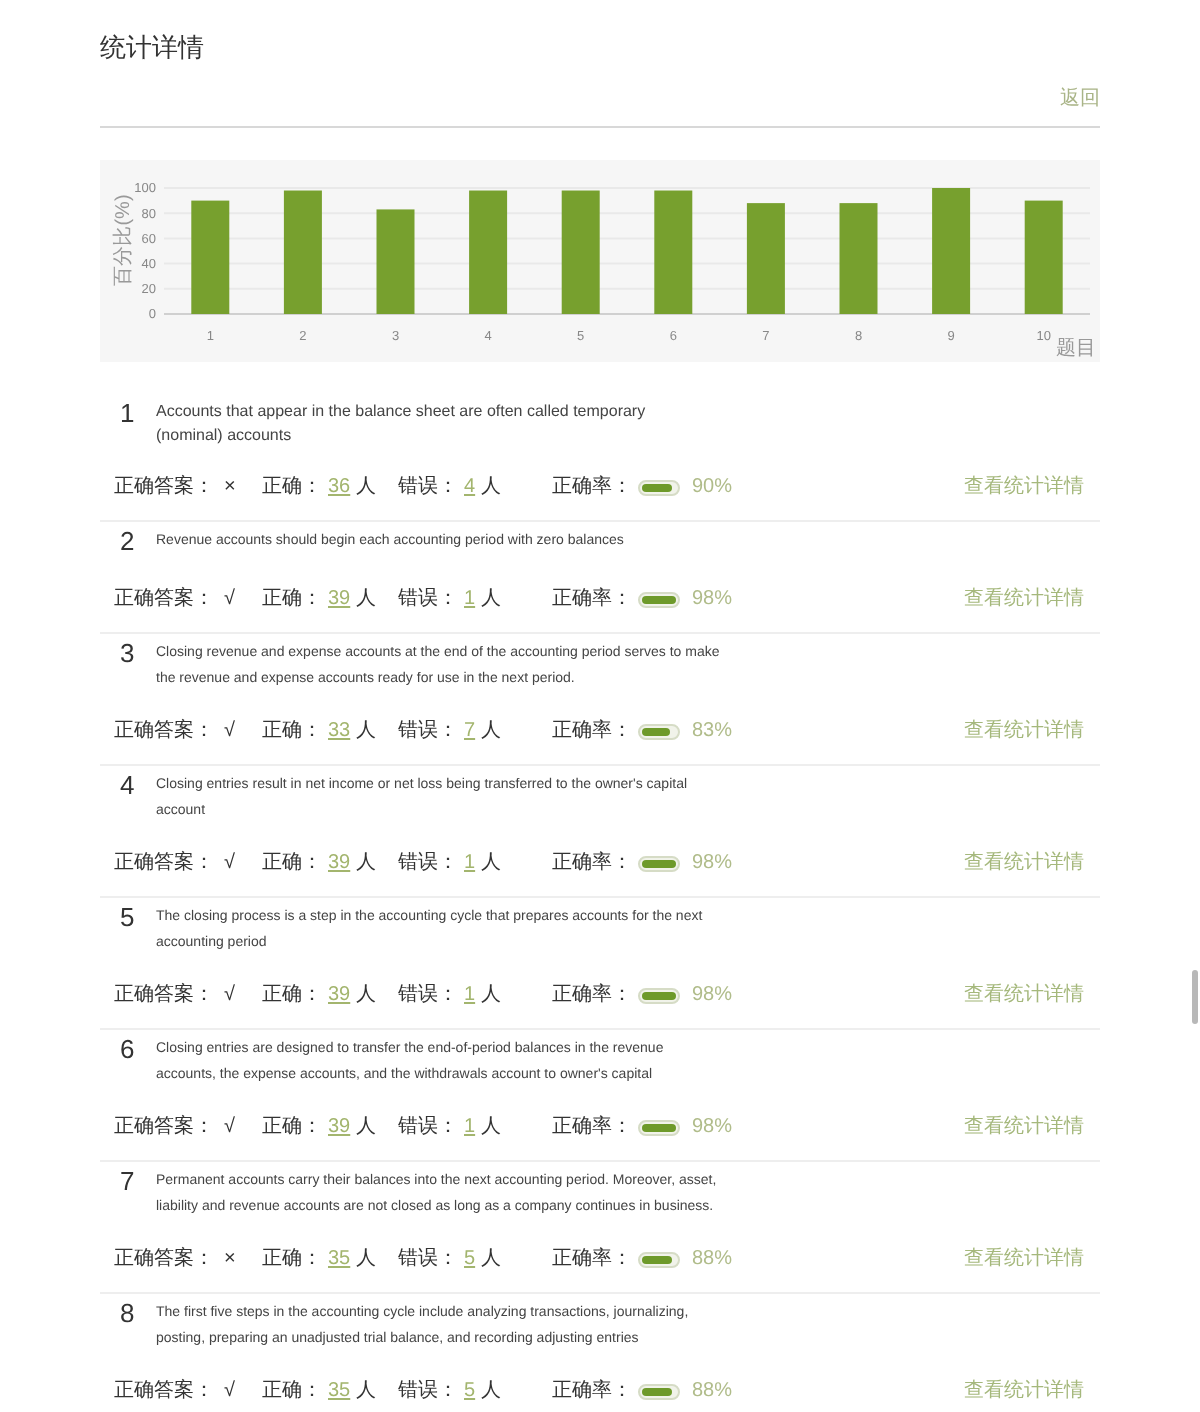 Image resolution: width=1200 pixels, height=1412 pixels. What do you see at coordinates (339, 732) in the screenshot?
I see `correct-count-link: 33` at bounding box center [339, 732].